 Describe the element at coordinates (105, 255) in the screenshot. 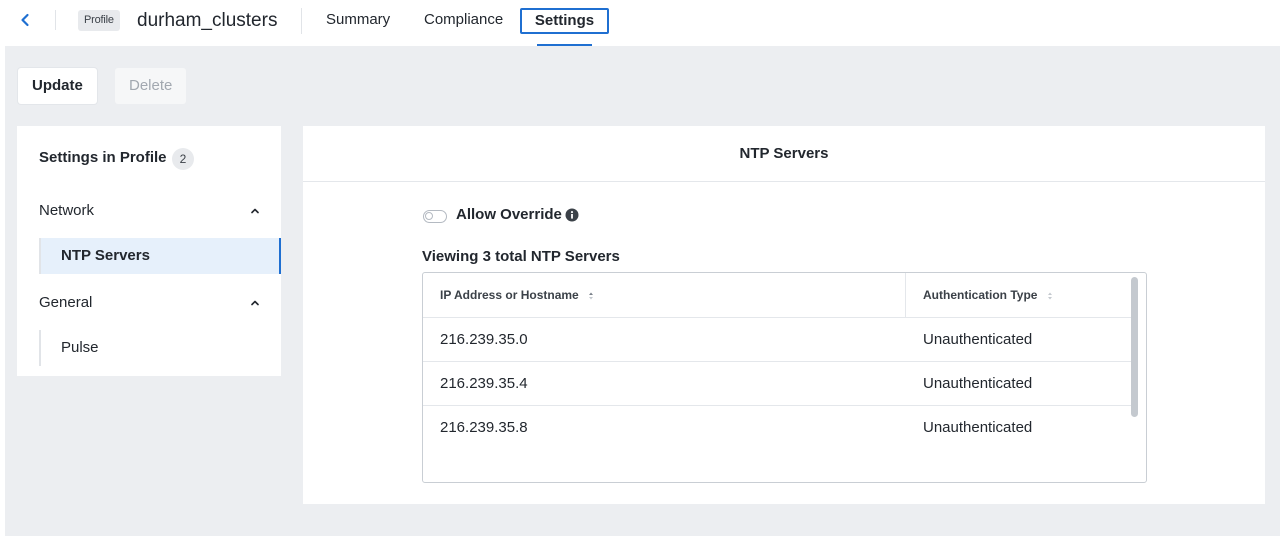

I see `sidebar-item-label: NTP Servers` at that location.